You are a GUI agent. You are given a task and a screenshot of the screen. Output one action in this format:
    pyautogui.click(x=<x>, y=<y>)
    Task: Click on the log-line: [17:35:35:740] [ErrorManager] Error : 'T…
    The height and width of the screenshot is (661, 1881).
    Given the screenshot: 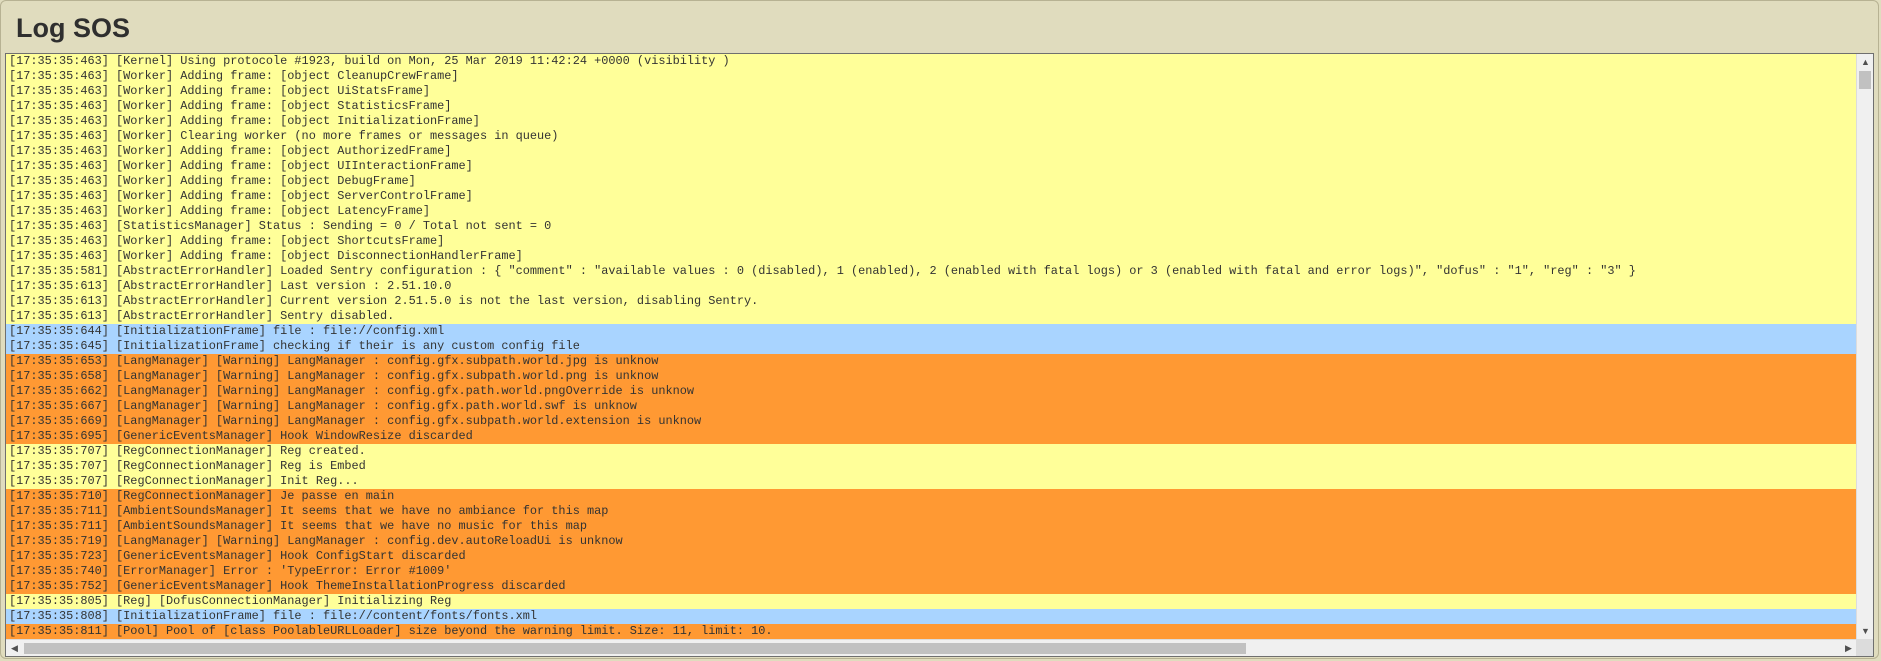 What is the action you would take?
    pyautogui.click(x=931, y=571)
    